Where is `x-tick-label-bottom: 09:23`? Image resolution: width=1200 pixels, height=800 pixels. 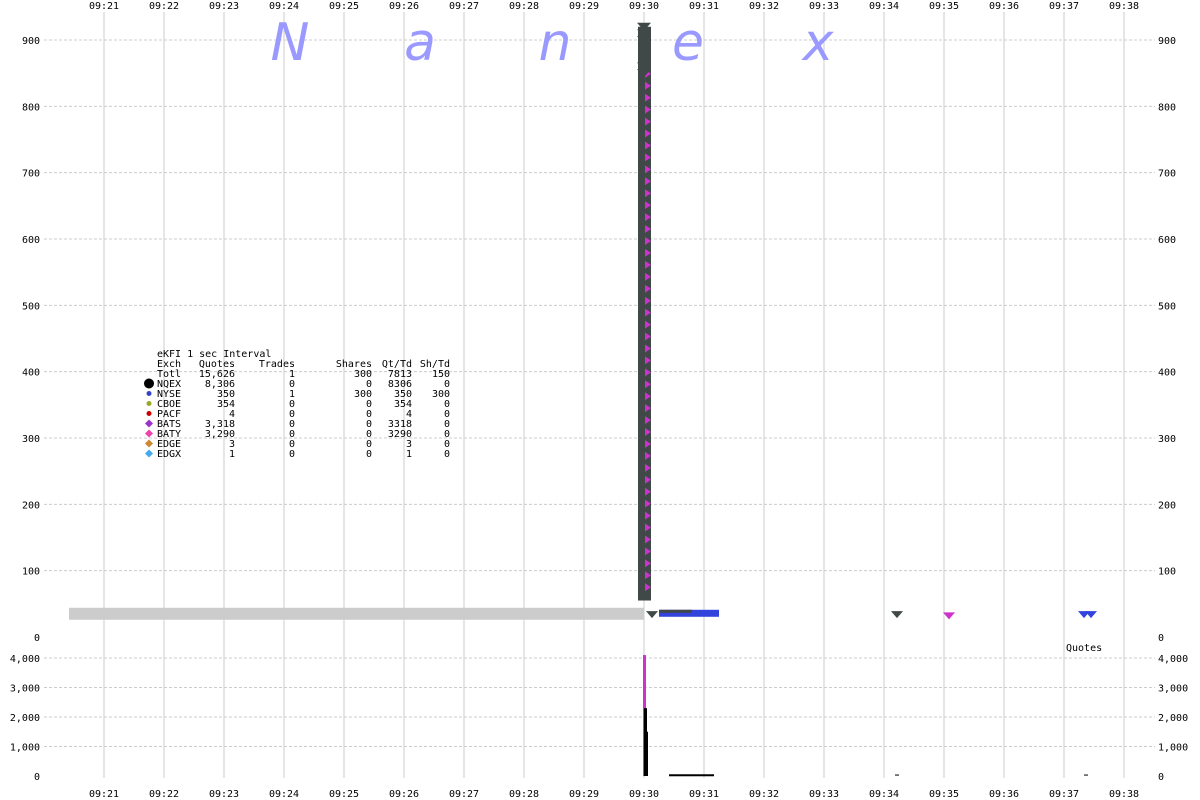
x-tick-label-bottom: 09:23 is located at coordinates (224, 794).